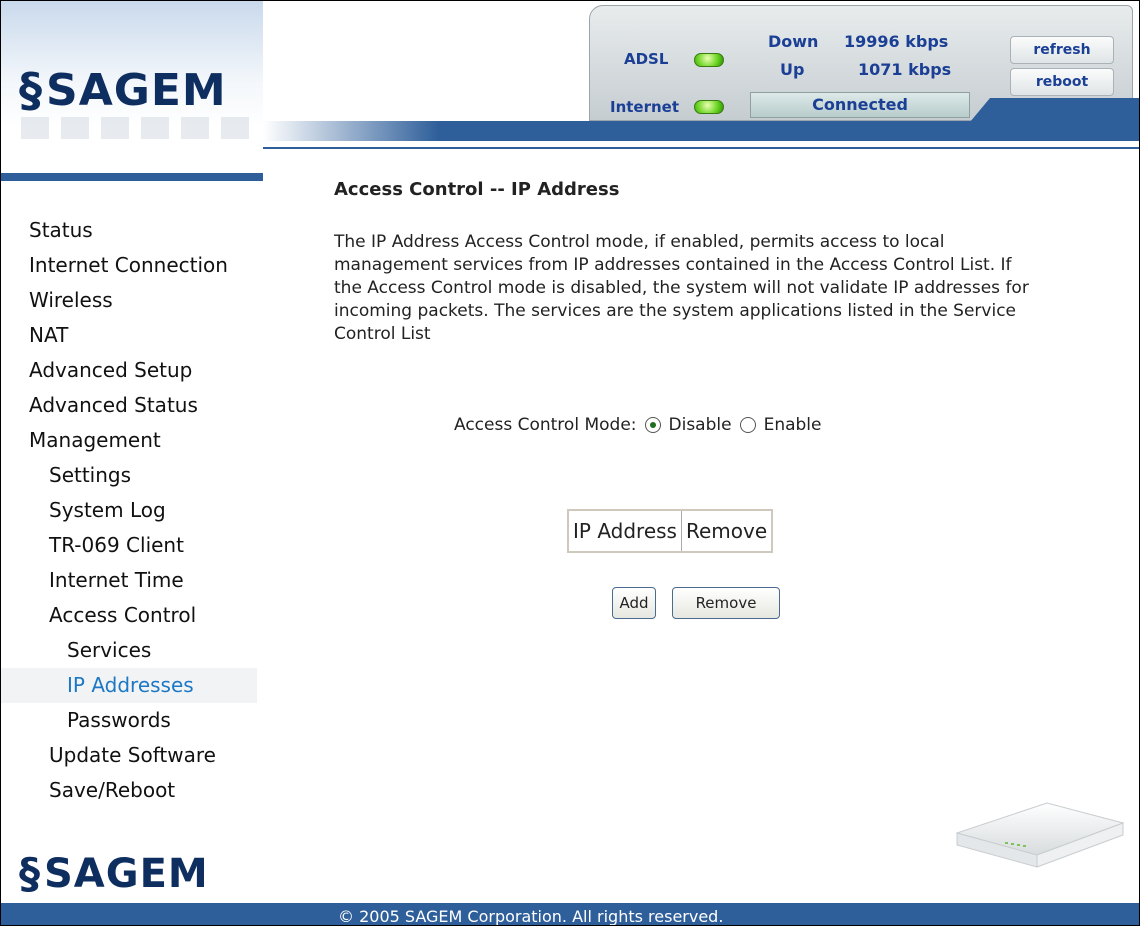 This screenshot has width=1140, height=926. What do you see at coordinates (132, 440) in the screenshot?
I see `sidebar-item-management: Management` at bounding box center [132, 440].